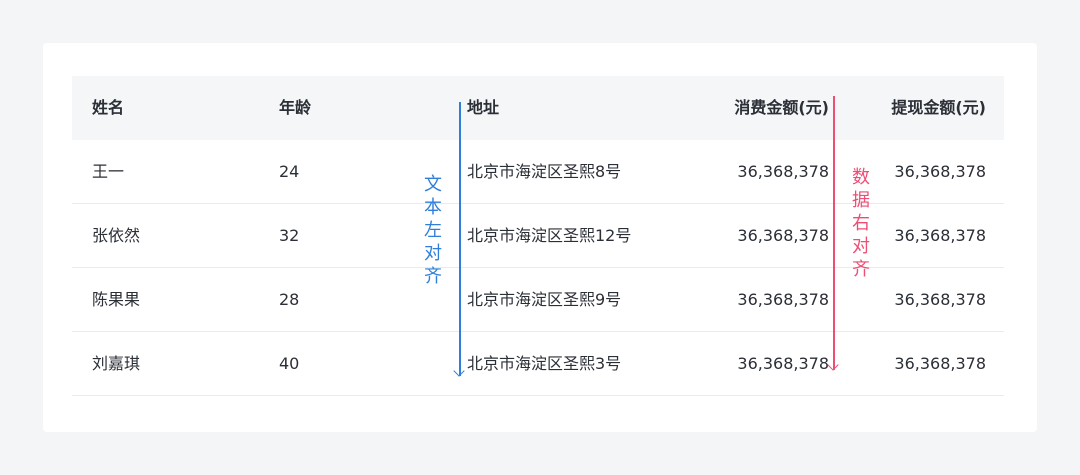 The height and width of the screenshot is (475, 1080). I want to click on cell-address: 北京市海淀区圣熙3号, so click(544, 363).